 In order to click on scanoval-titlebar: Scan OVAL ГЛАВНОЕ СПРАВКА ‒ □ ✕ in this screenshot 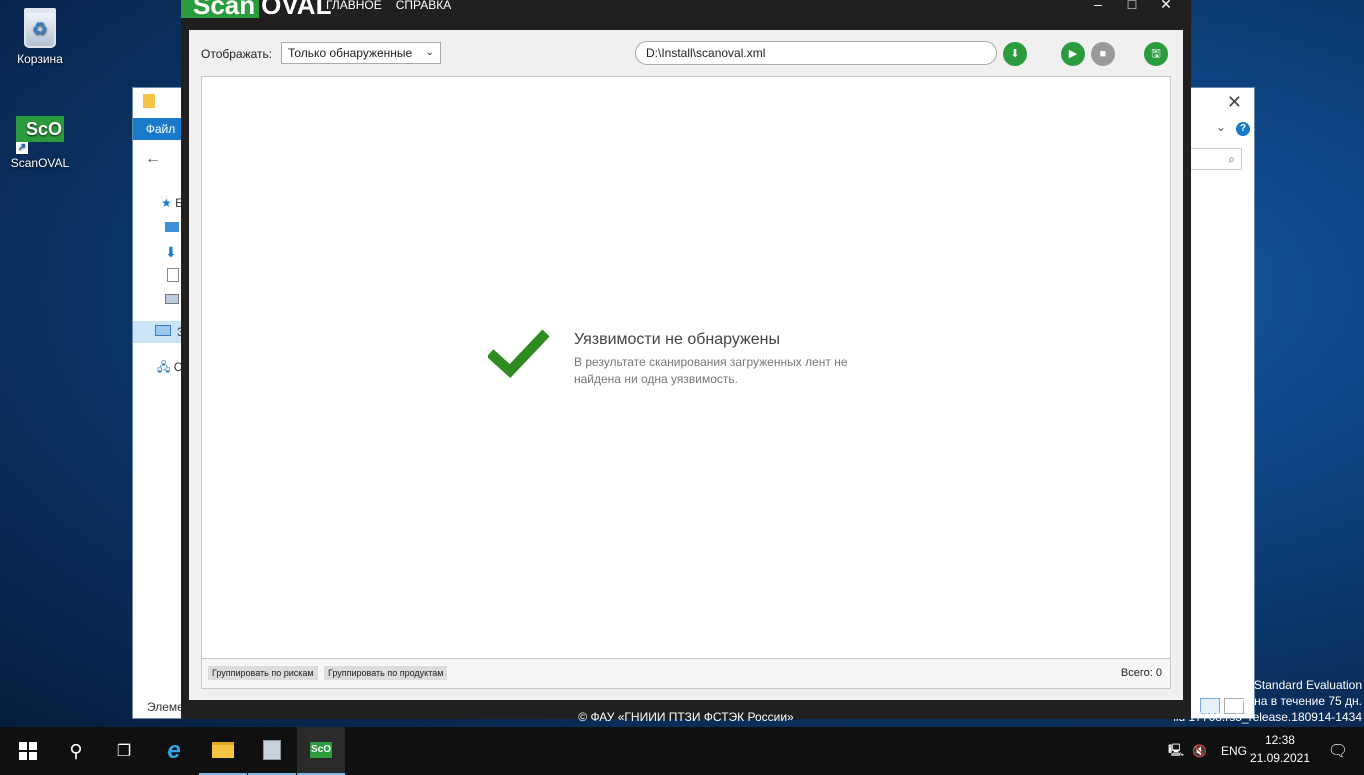, I will do `click(686, 11)`.